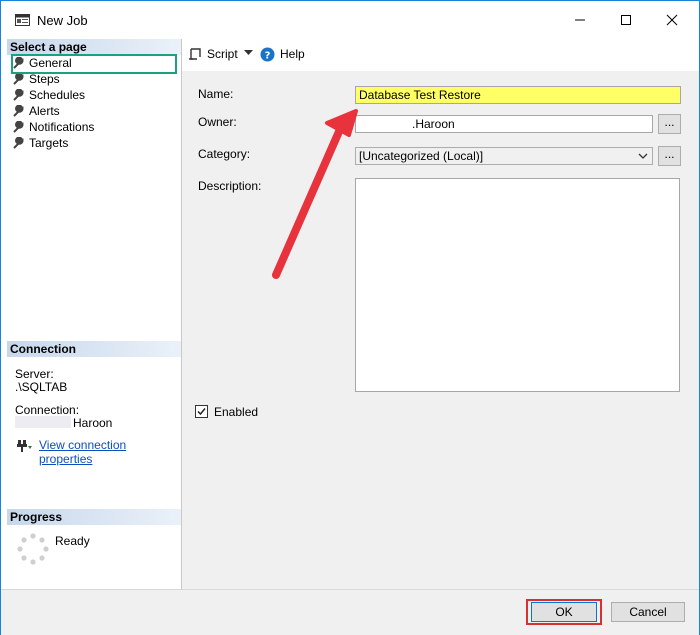 The height and width of the screenshot is (635, 700). Describe the element at coordinates (33, 549) in the screenshot. I see `progress-spinner-icon` at that location.